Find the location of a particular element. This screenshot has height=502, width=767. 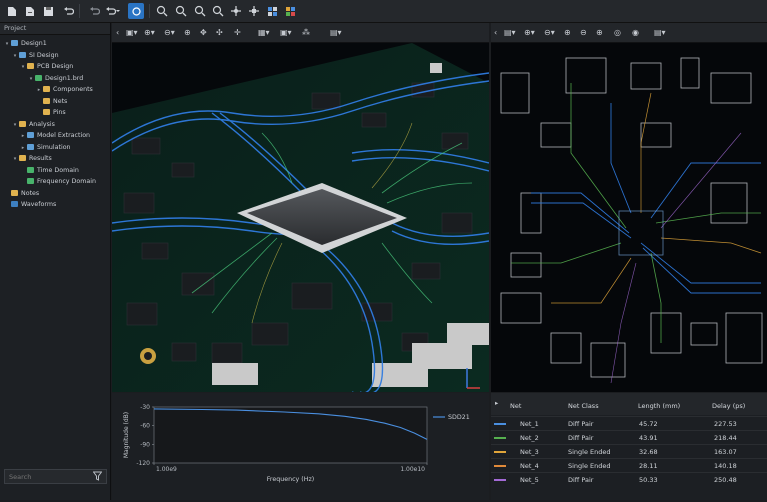

project-panel-title: Project is located at coordinates (55, 29).